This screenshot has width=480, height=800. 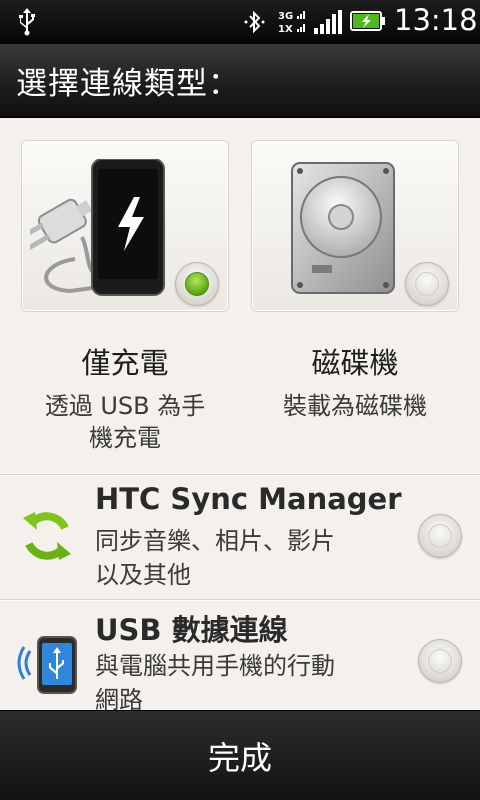 What do you see at coordinates (440, 536) in the screenshot?
I see `htc-sync-radio` at bounding box center [440, 536].